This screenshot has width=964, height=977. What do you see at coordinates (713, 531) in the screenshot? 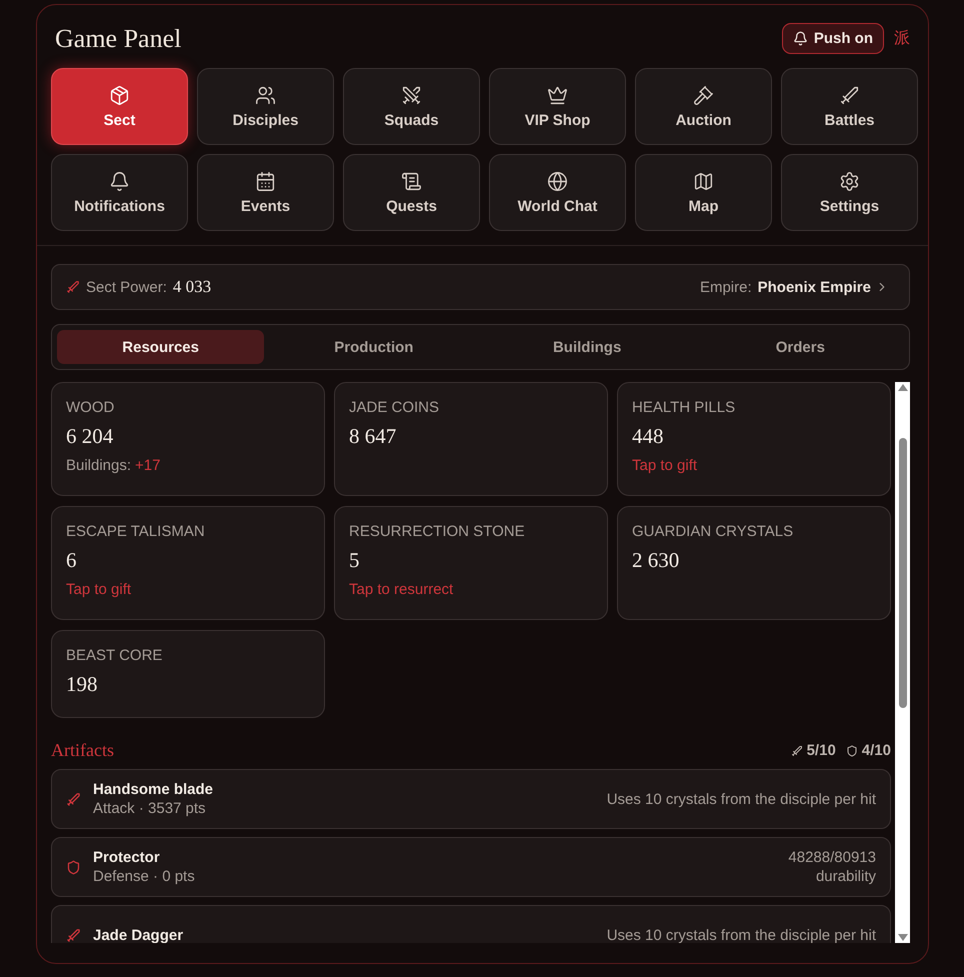
I see `resource-label: GUARDIAN CRYSTALS` at bounding box center [713, 531].